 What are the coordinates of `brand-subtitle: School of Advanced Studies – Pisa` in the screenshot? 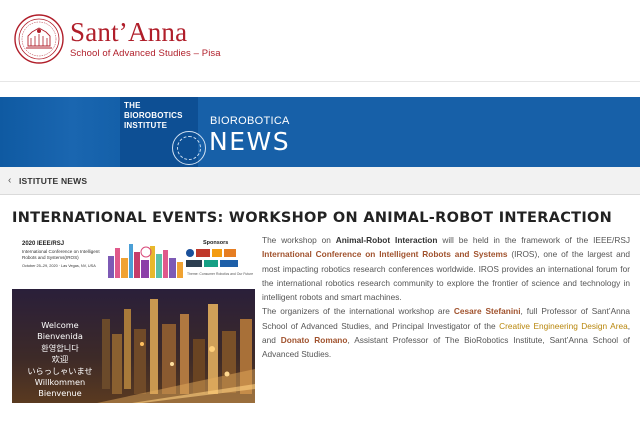 It's located at (145, 53).